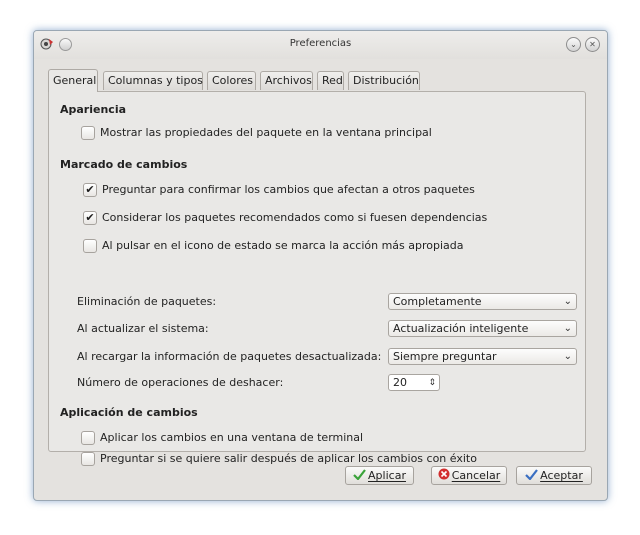  I want to click on reload-combo: Siempre preguntar ⌄, so click(482, 356).